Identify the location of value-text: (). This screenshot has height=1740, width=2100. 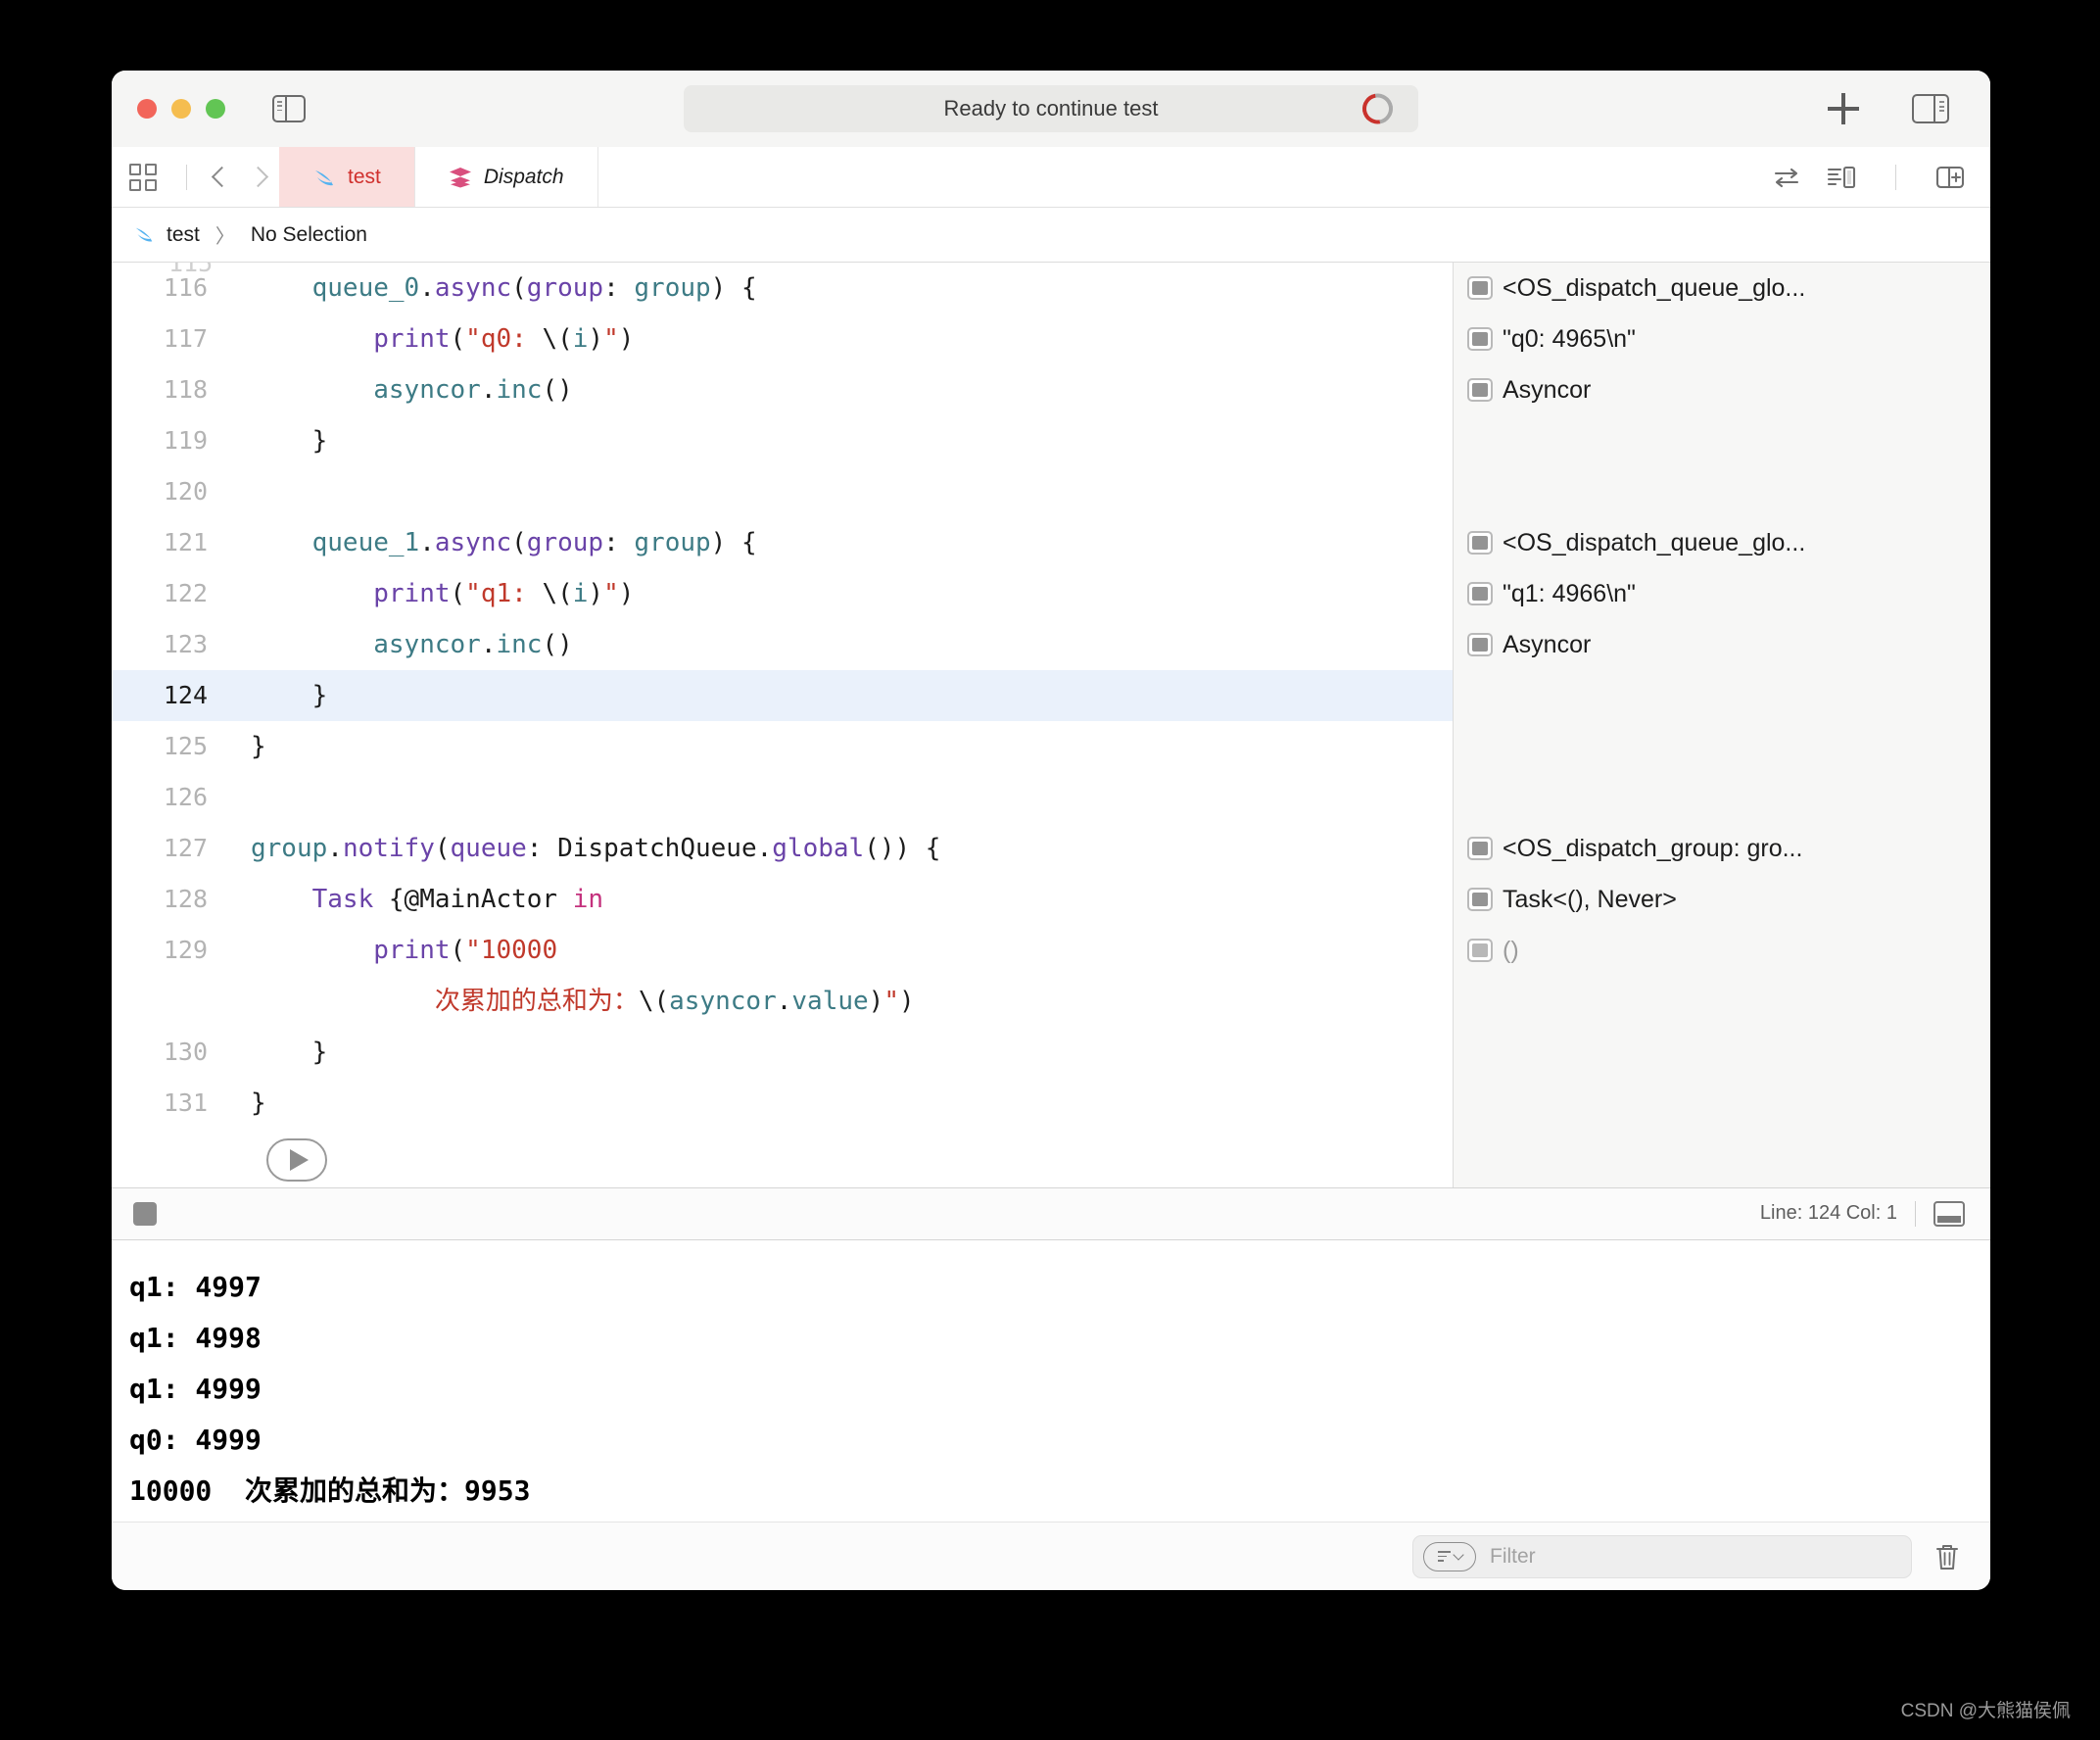
(1511, 950).